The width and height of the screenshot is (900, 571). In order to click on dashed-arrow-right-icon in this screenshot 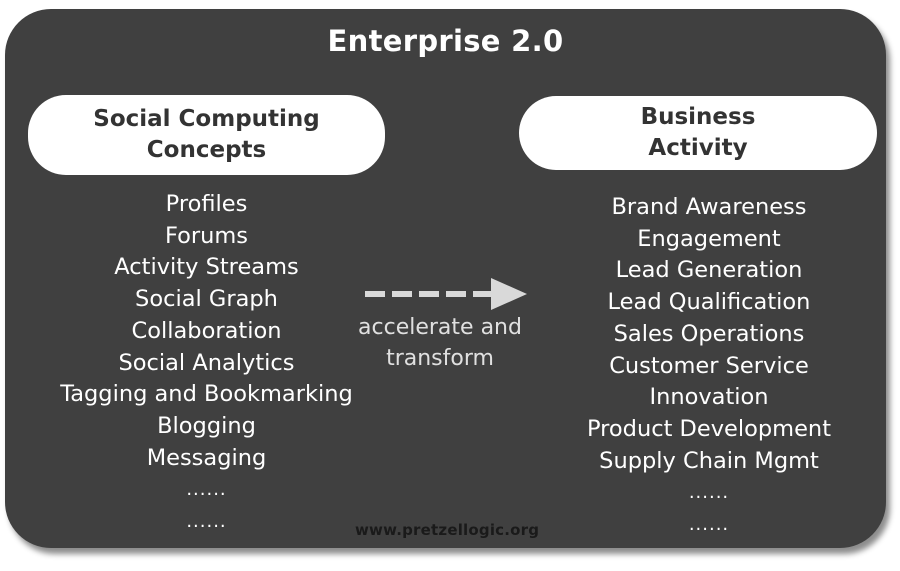, I will do `click(446, 294)`.